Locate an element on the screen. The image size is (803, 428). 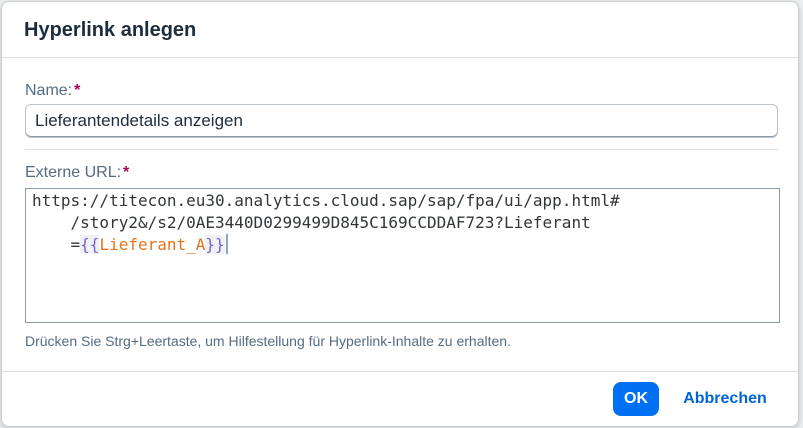
name-required-marker: * is located at coordinates (77, 90).